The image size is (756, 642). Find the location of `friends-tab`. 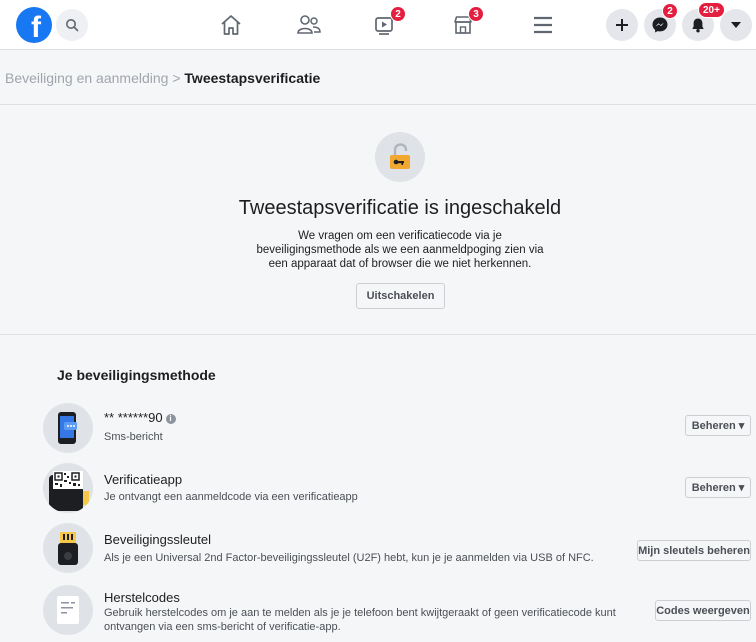

friends-tab is located at coordinates (309, 25).